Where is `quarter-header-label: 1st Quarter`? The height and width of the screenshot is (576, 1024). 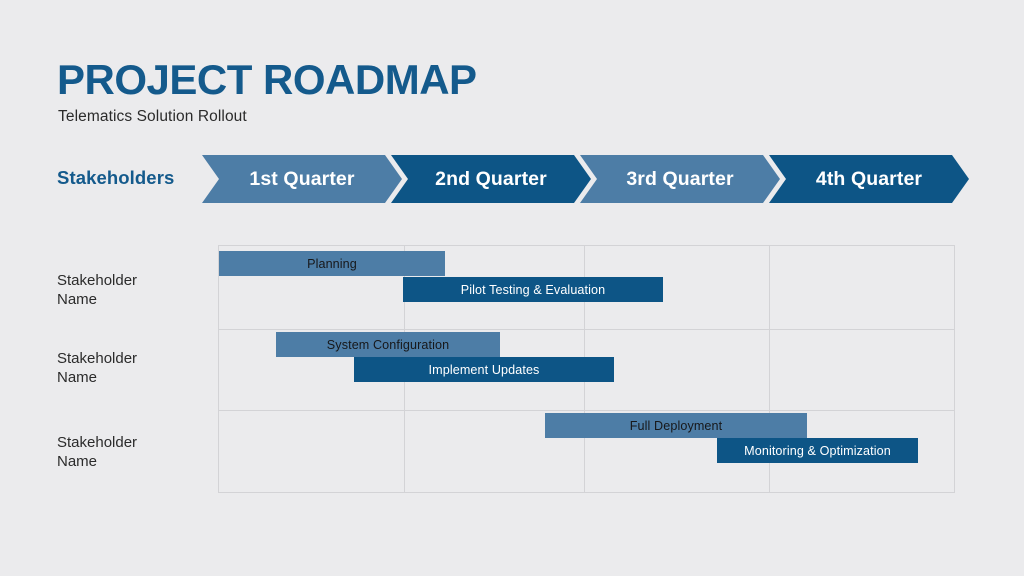
quarter-header-label: 1st Quarter is located at coordinates (302, 178).